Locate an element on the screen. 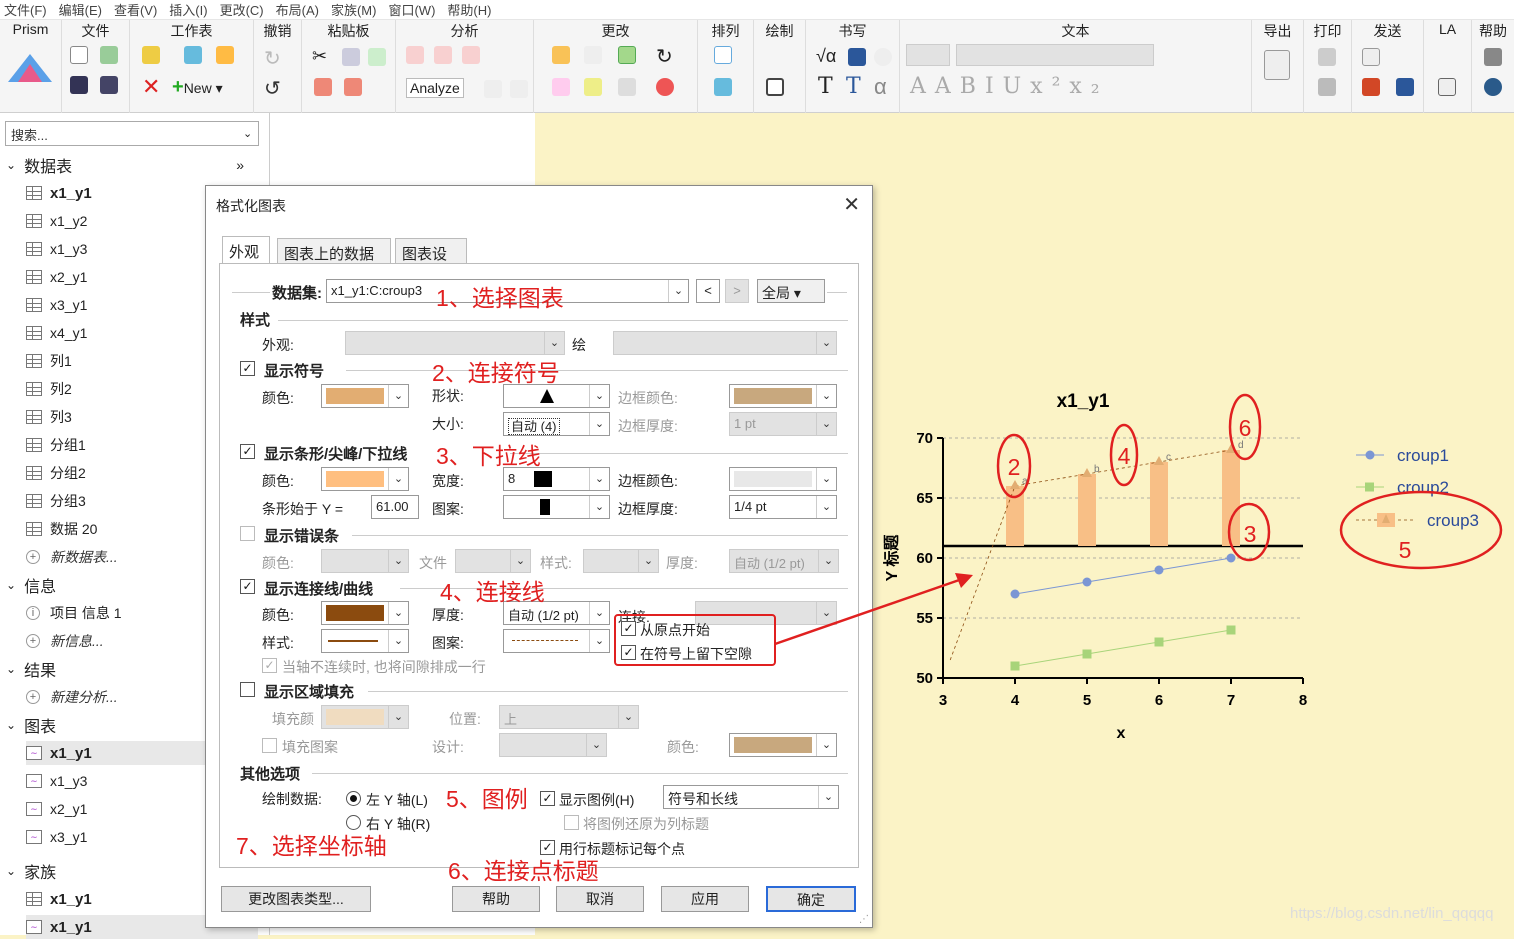 The height and width of the screenshot is (939, 1514). close-icon: ✕ is located at coordinates (851, 204).